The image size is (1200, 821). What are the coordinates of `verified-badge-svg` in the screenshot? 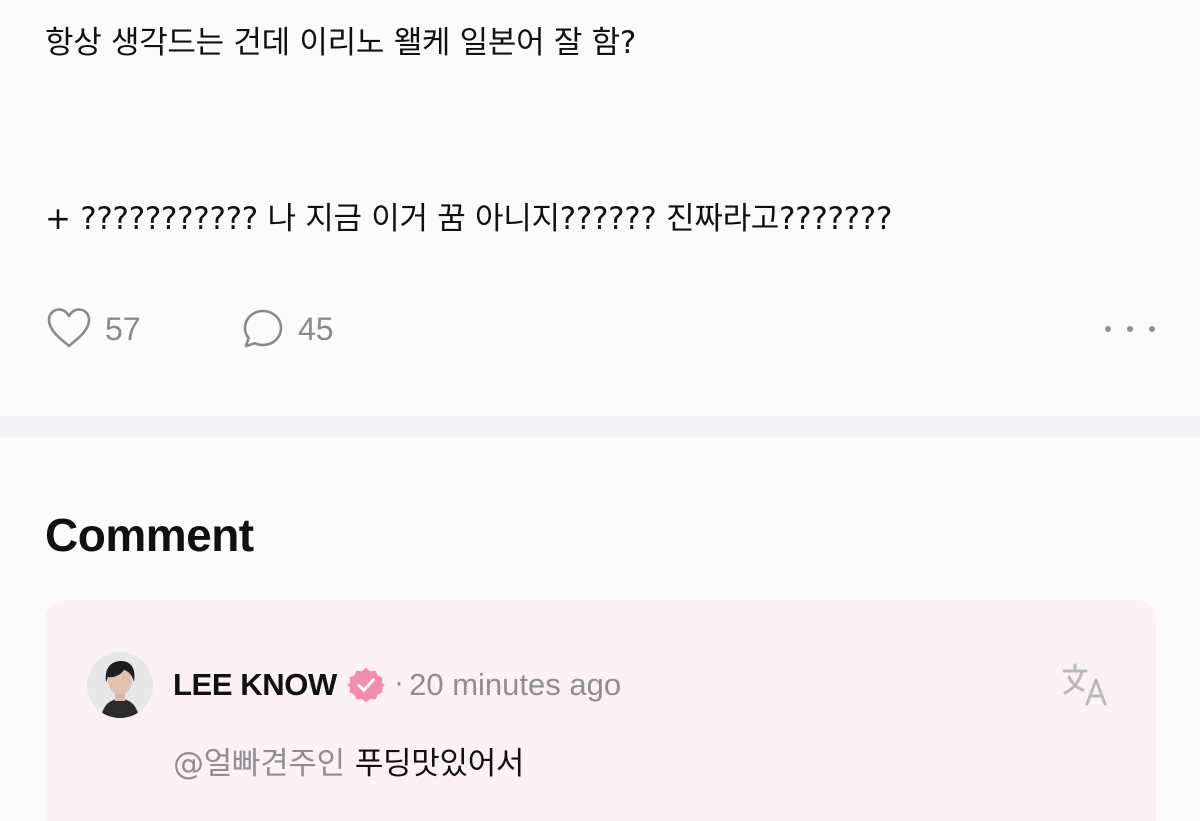 It's located at (365, 685).